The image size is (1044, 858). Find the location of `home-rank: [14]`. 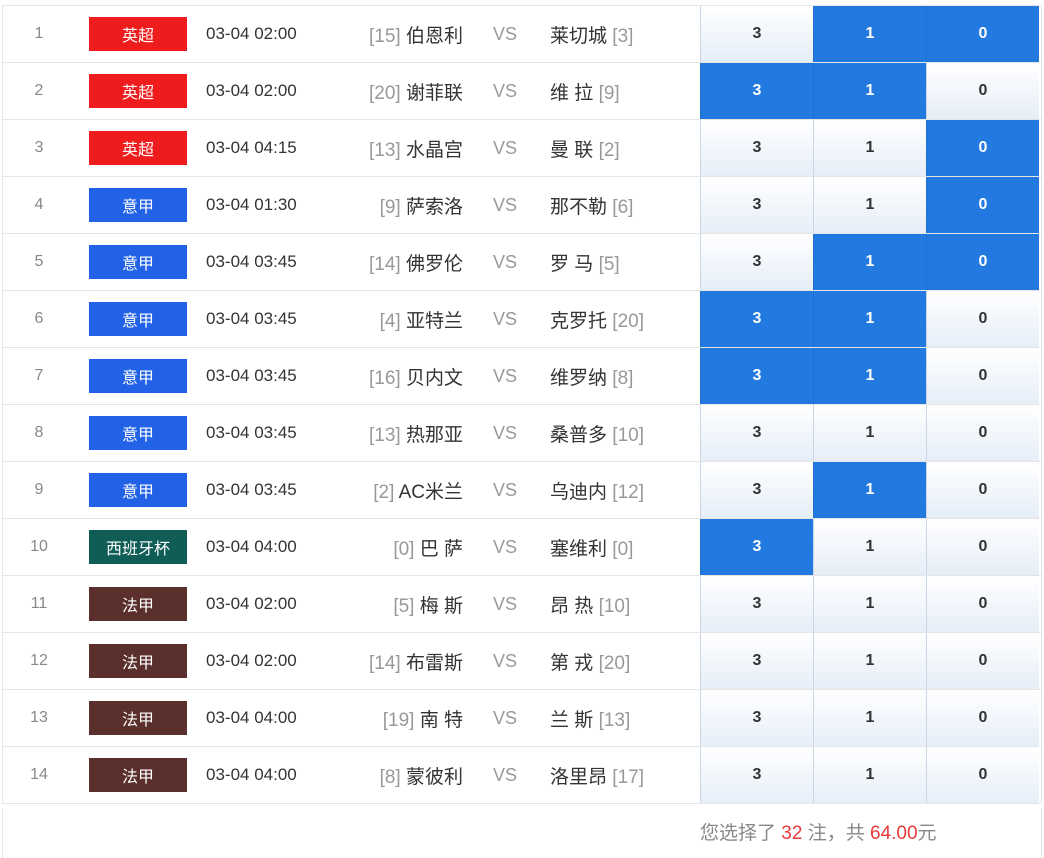

home-rank: [14] is located at coordinates (385, 264).